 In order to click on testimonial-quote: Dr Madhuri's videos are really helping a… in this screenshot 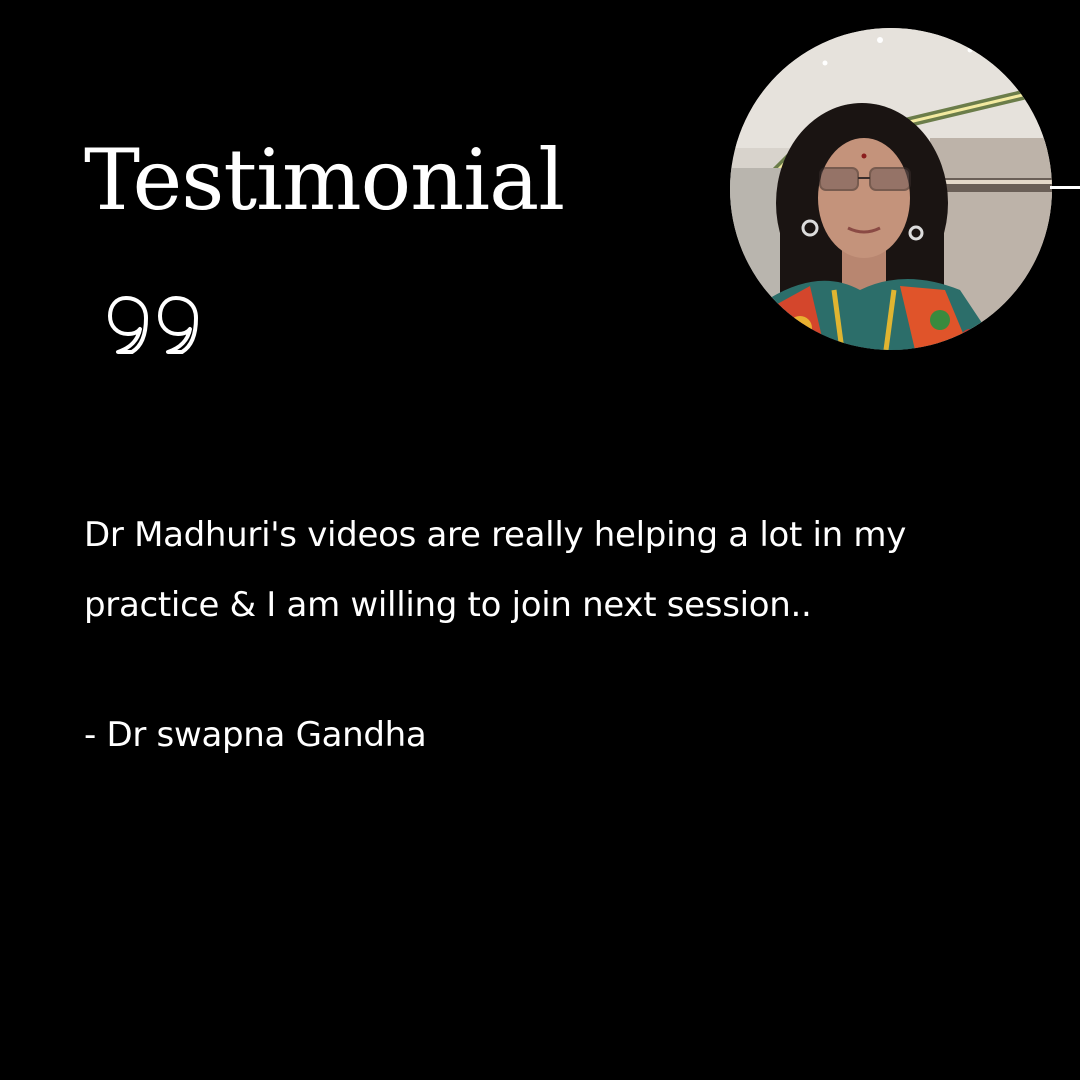, I will do `click(495, 570)`.